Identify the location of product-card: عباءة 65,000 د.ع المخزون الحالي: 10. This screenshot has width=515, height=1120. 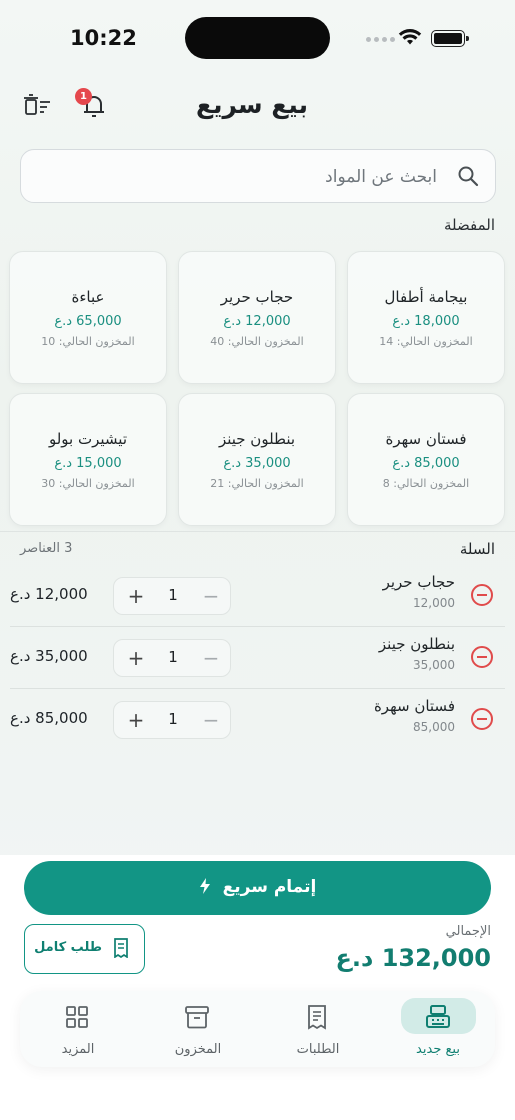
(88, 317).